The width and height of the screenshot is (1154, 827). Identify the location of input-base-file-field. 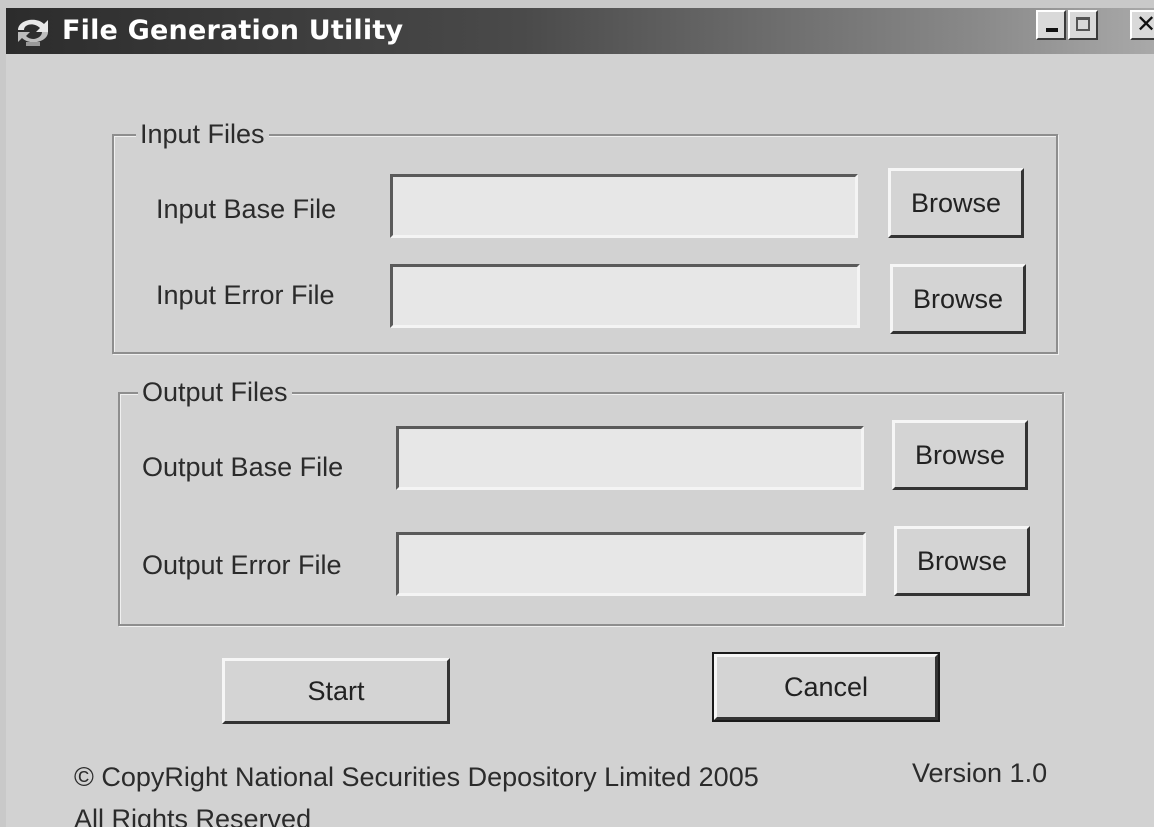
(624, 206).